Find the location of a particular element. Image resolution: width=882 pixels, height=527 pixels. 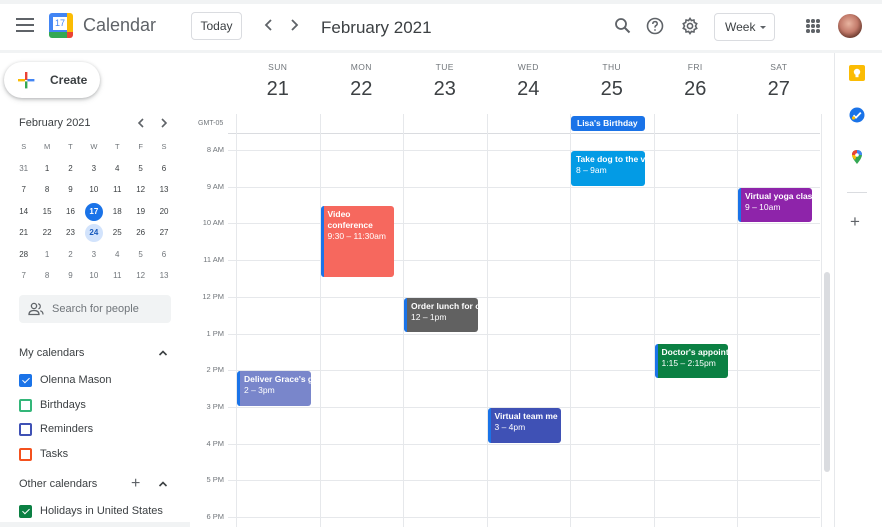

mini-calendar-day-cell: 21 is located at coordinates (23, 234).